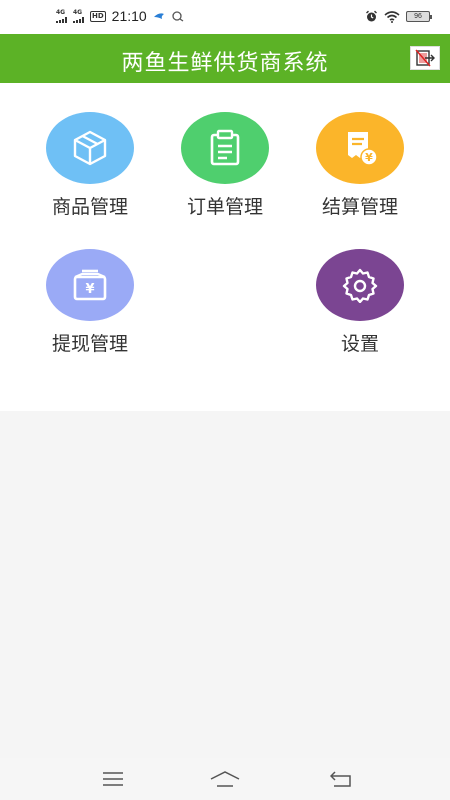 The height and width of the screenshot is (800, 450). I want to click on home-icon, so click(225, 779).